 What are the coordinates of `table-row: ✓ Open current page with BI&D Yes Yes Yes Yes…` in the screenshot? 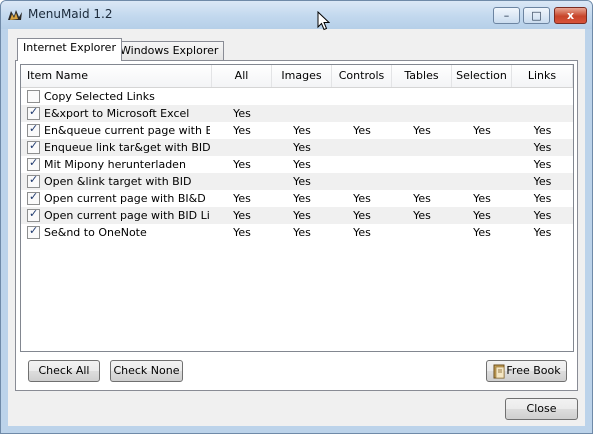 It's located at (297, 198).